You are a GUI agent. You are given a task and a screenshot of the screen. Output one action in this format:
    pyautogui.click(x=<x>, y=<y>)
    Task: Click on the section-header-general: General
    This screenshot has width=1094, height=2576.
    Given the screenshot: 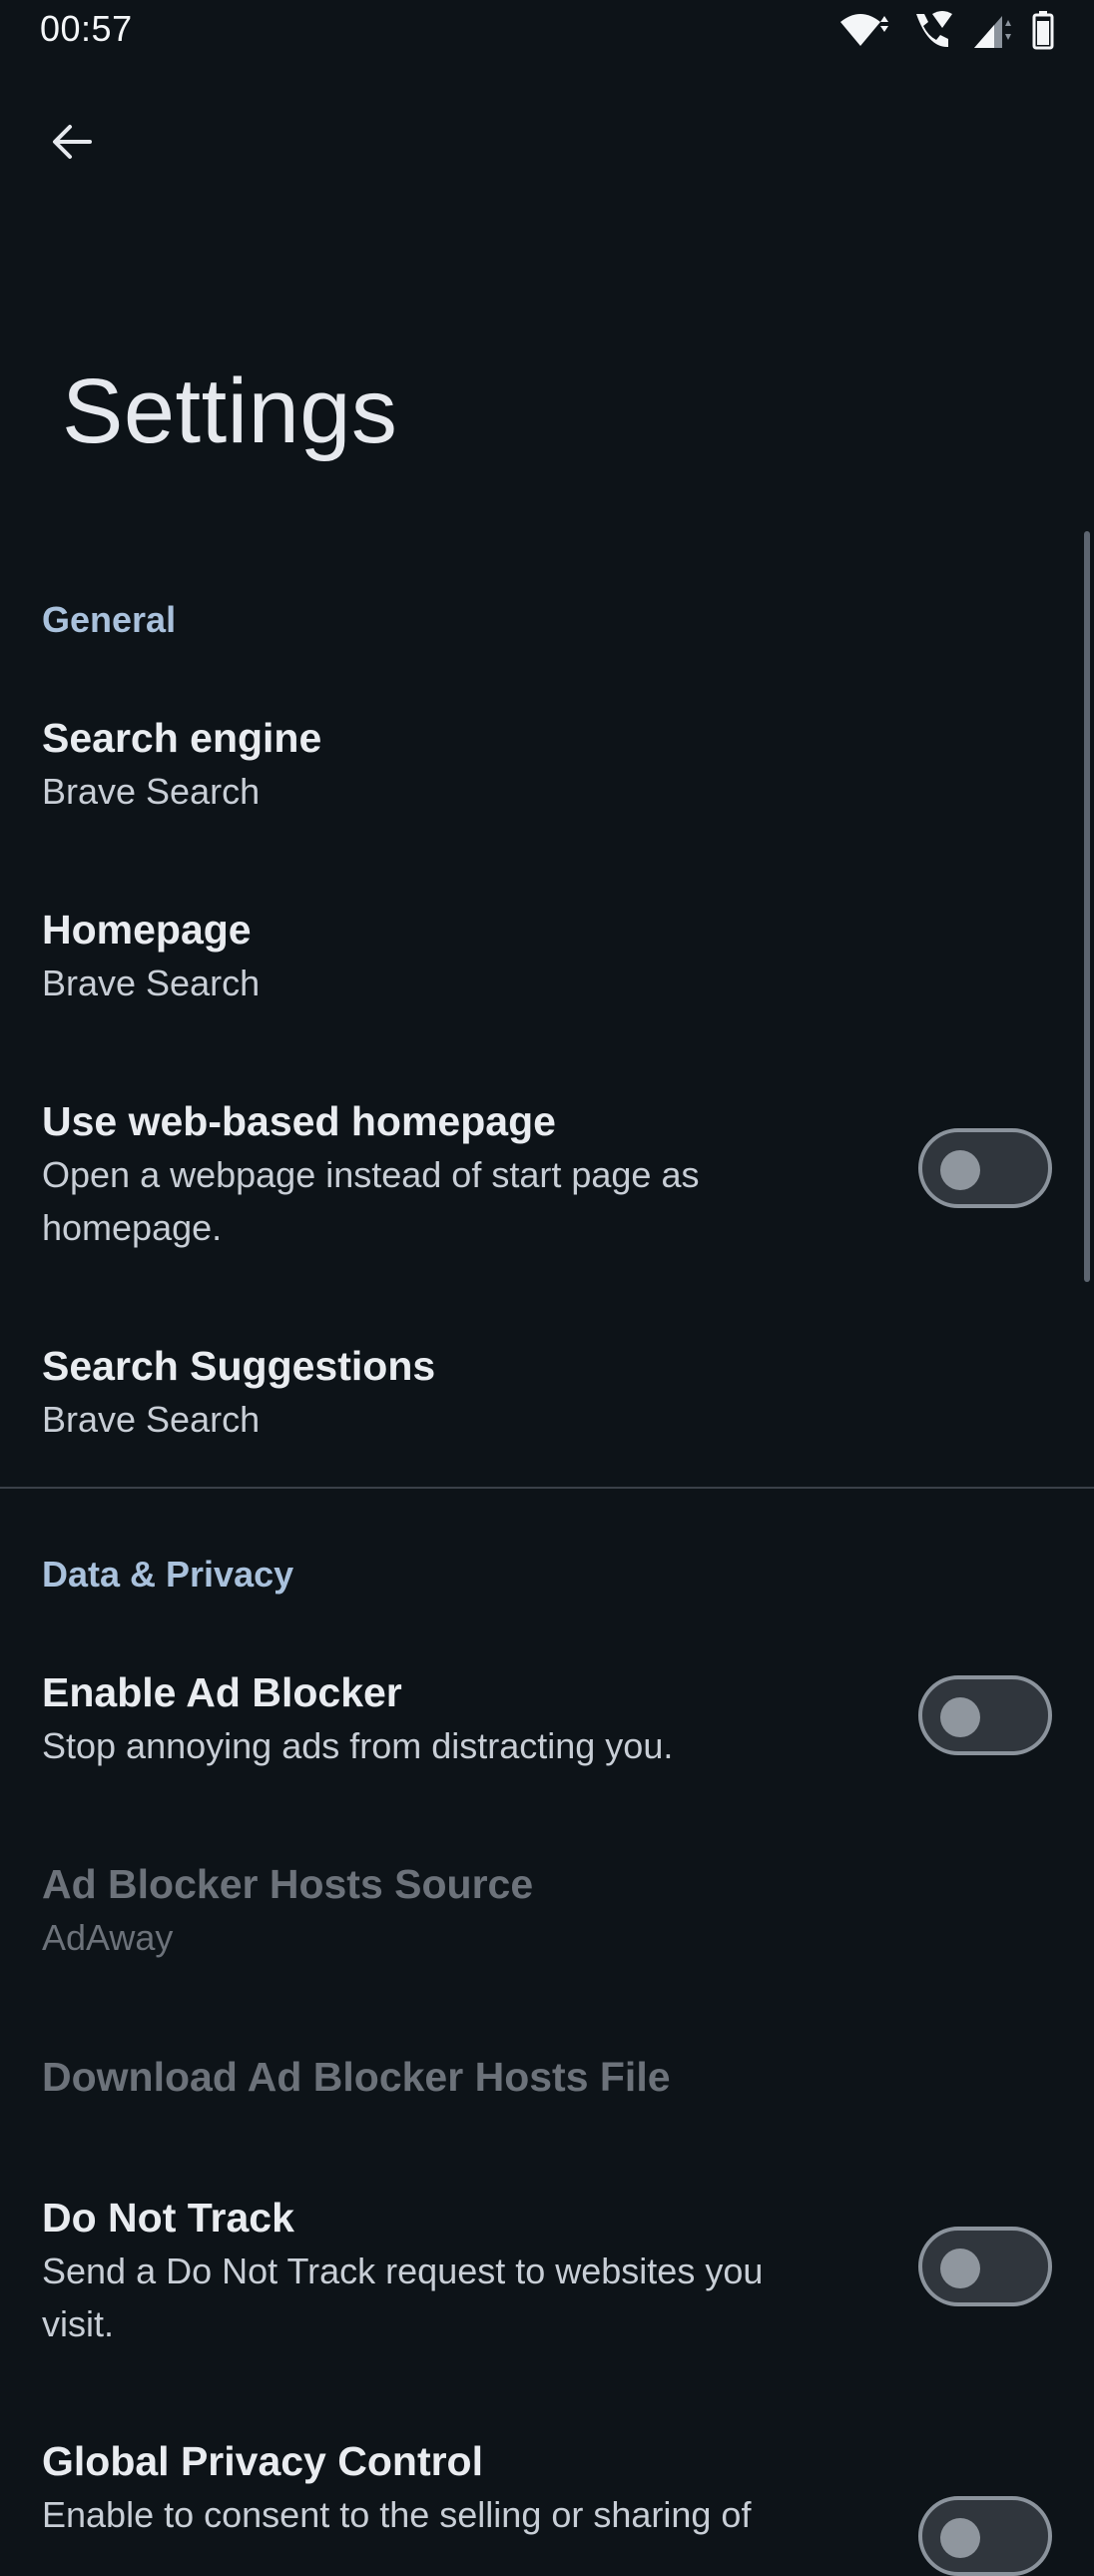 What is the action you would take?
    pyautogui.click(x=109, y=619)
    